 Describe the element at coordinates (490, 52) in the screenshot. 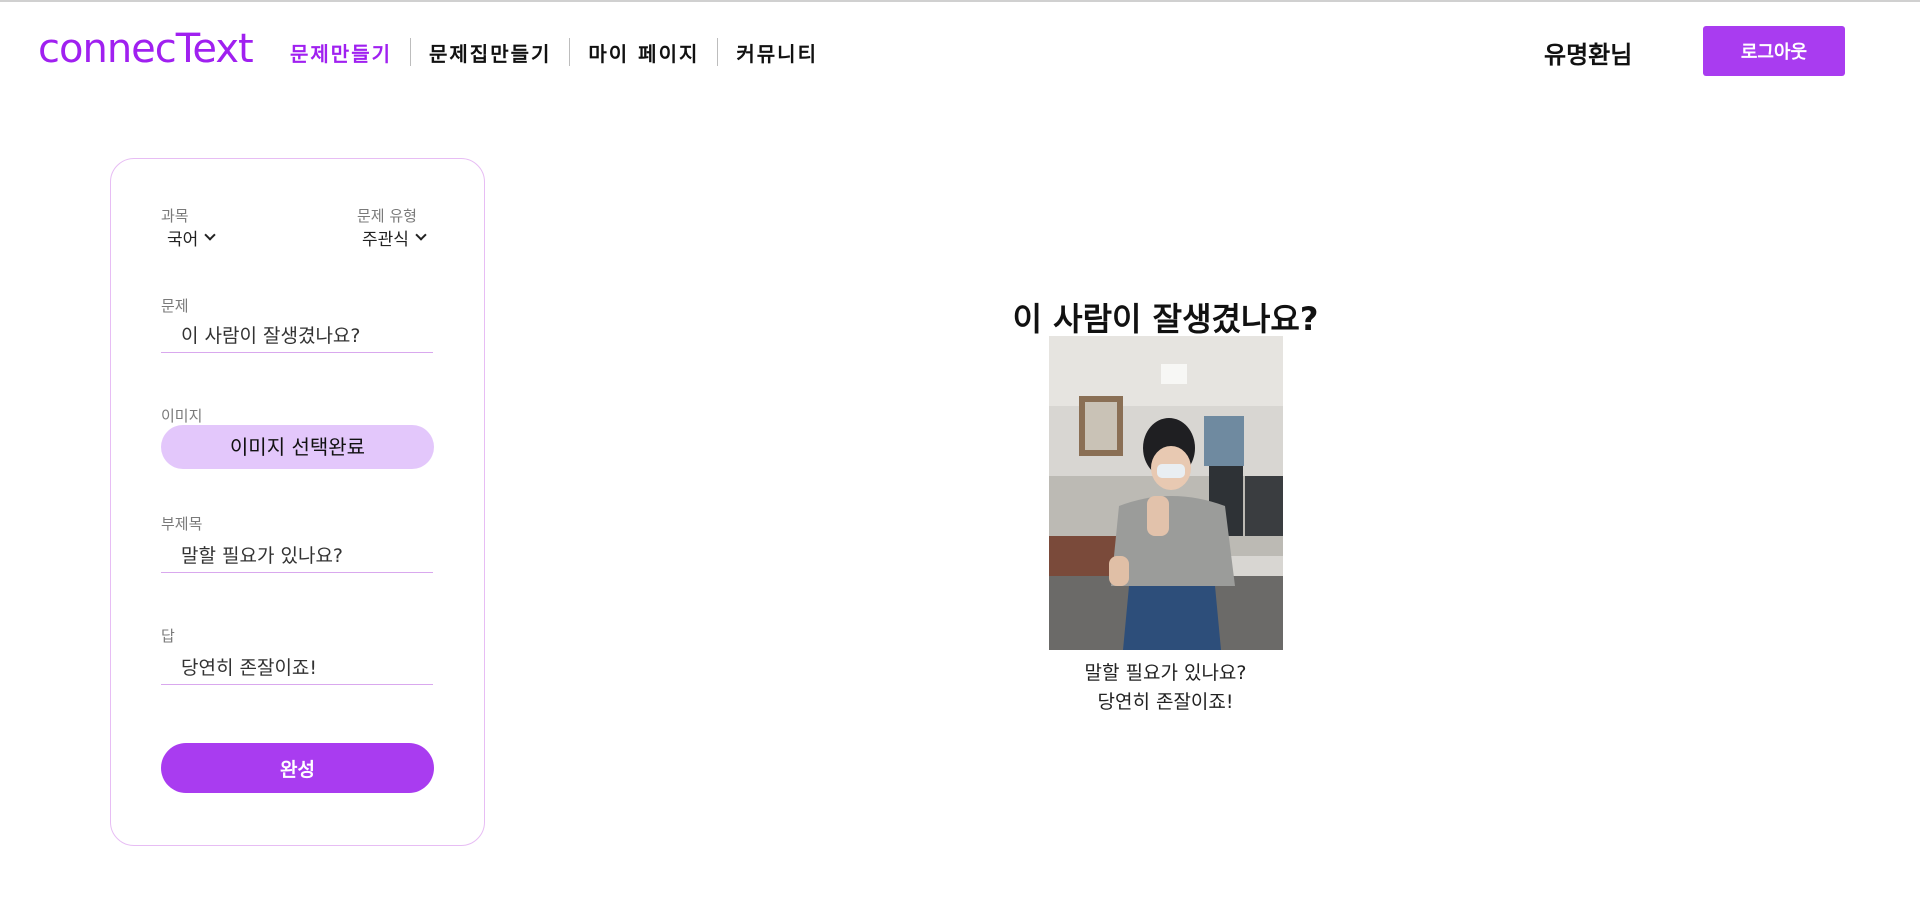

I see `nav-make-workbook: 문제집만들기` at that location.